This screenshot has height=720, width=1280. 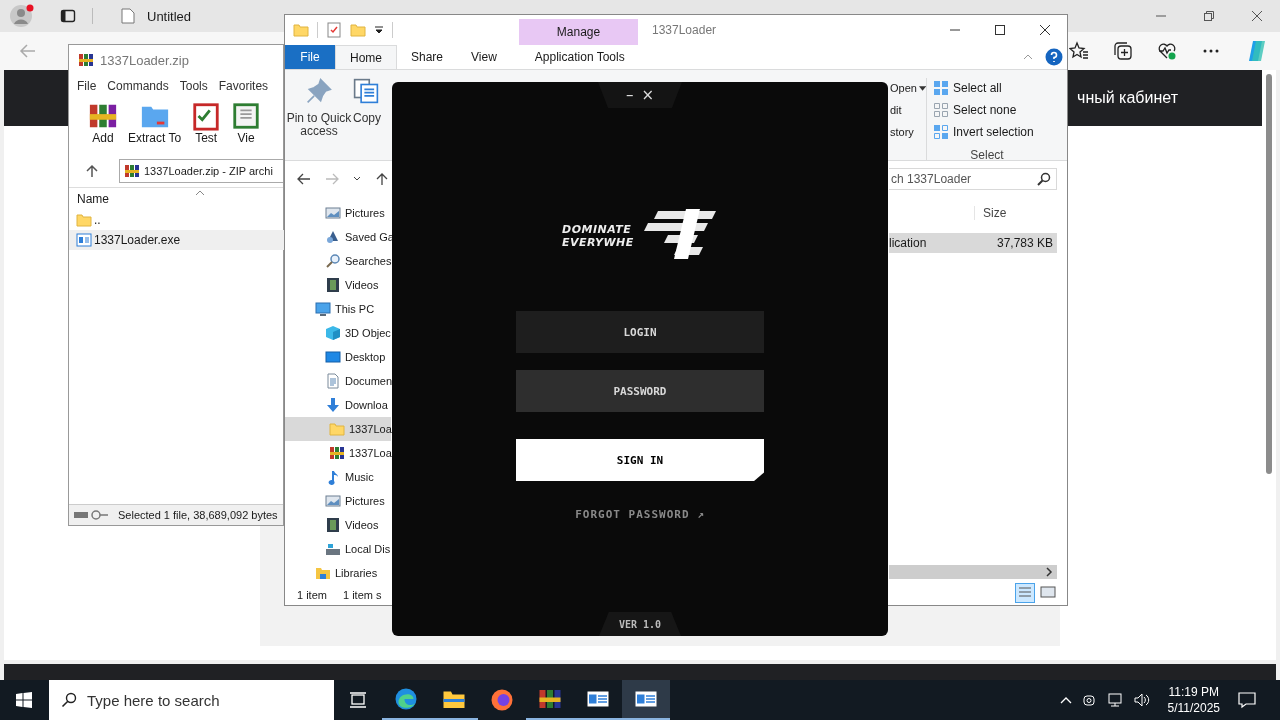 What do you see at coordinates (144, 60) in the screenshot?
I see `window-title: 1337Loader.zip` at bounding box center [144, 60].